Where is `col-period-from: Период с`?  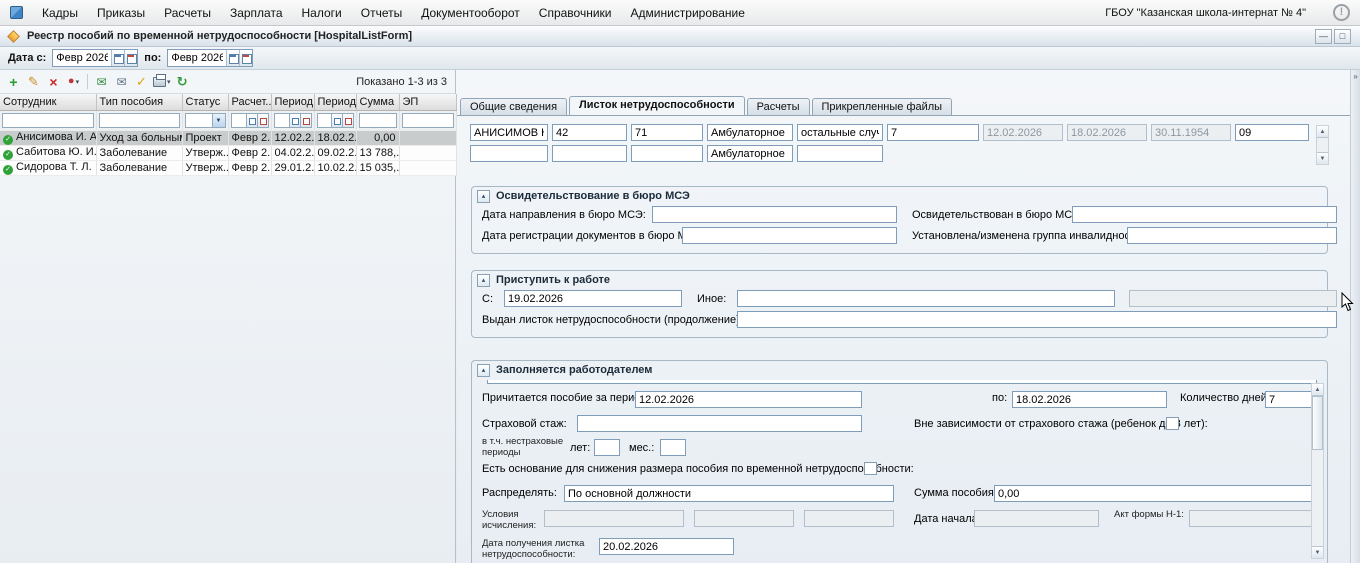 col-period-from: Период с is located at coordinates (293, 102).